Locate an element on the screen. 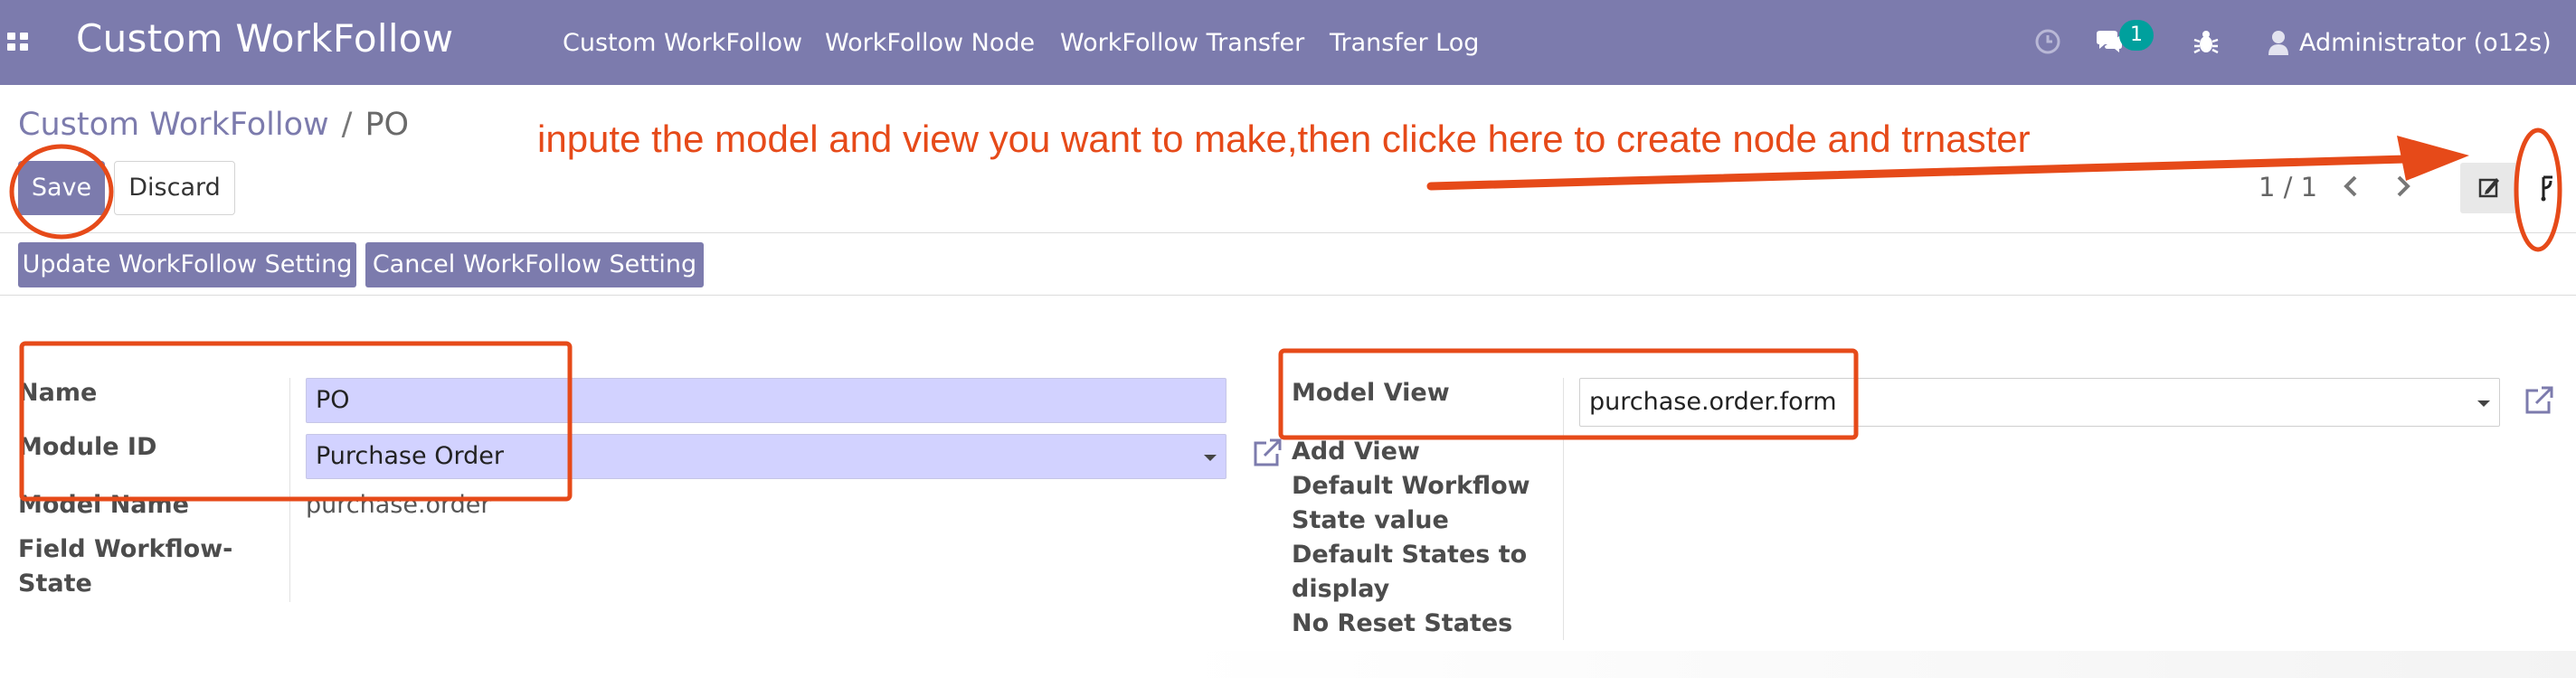 The width and height of the screenshot is (2576, 678). breadcrumb: Custom WorkFollow / PO is located at coordinates (214, 125).